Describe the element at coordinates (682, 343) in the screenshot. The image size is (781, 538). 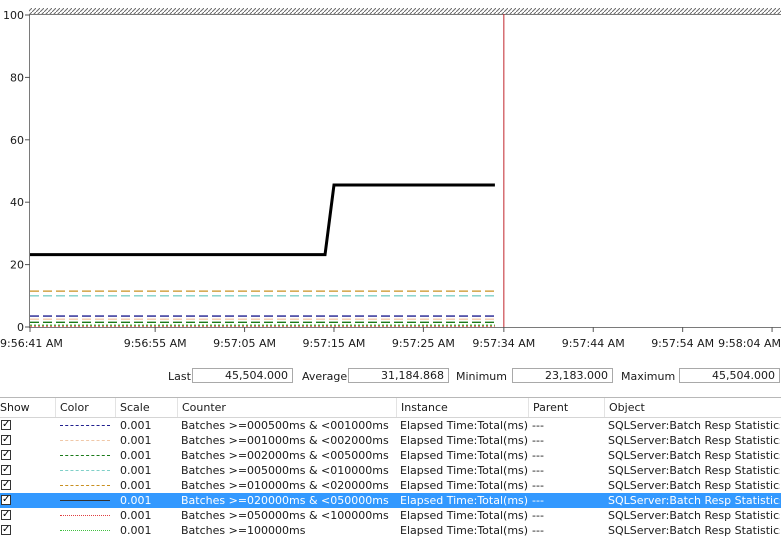
I see `x-tick-label: 9:57:54 AM` at that location.